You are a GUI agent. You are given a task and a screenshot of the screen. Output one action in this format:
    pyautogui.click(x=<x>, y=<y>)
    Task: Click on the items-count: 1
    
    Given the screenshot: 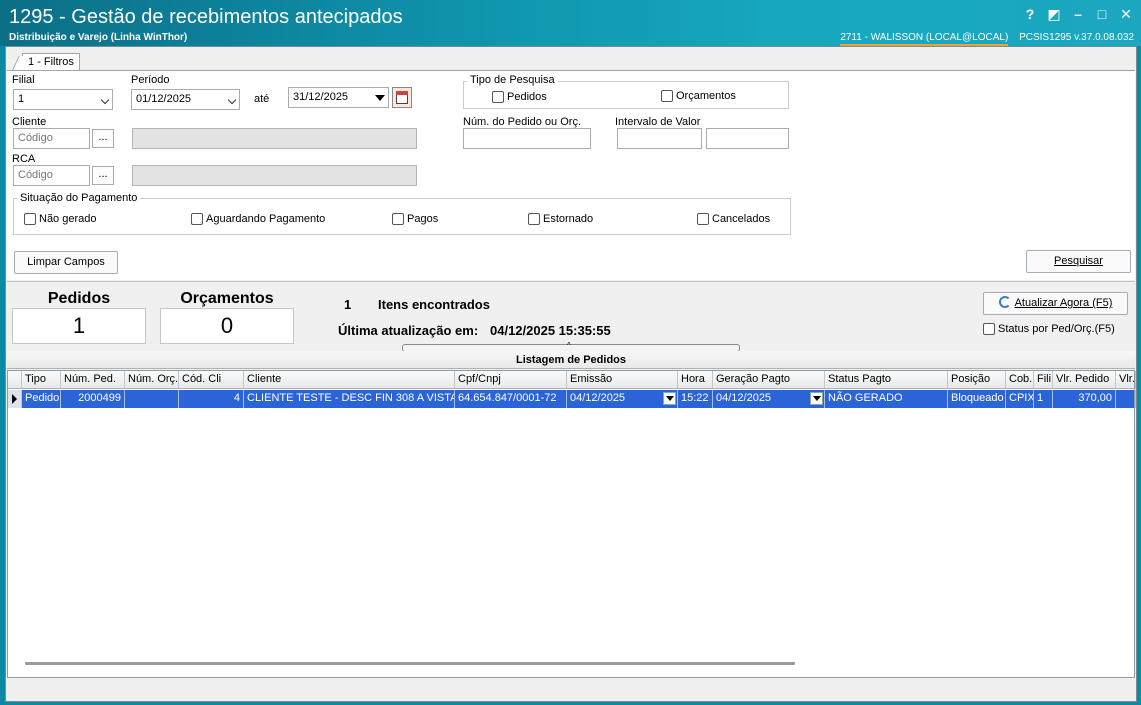 What is the action you would take?
    pyautogui.click(x=348, y=304)
    